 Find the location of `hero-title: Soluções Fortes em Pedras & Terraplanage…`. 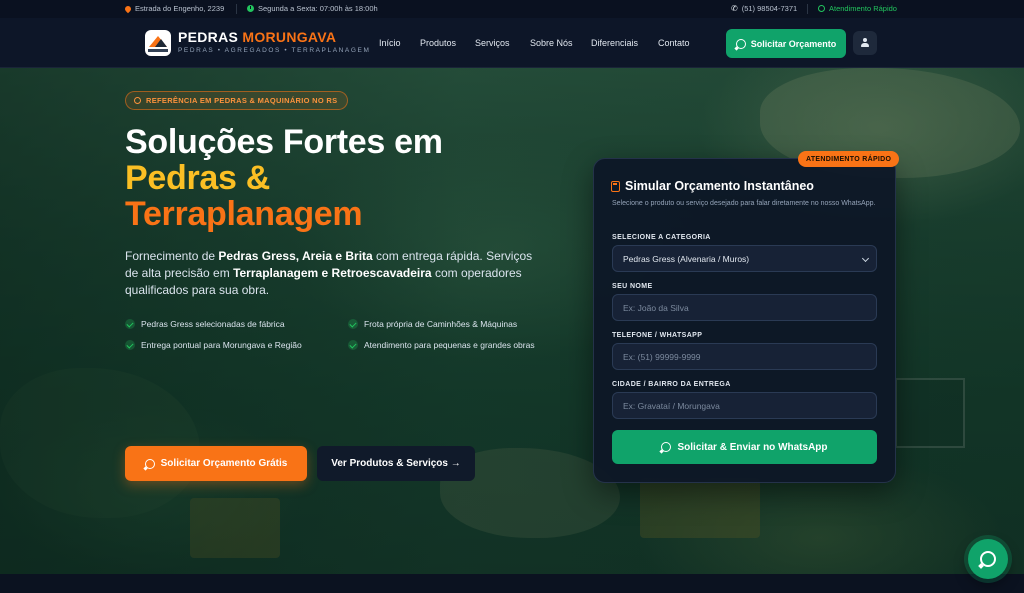

hero-title: Soluções Fortes em Pedras & Terraplanage… is located at coordinates (345, 178).